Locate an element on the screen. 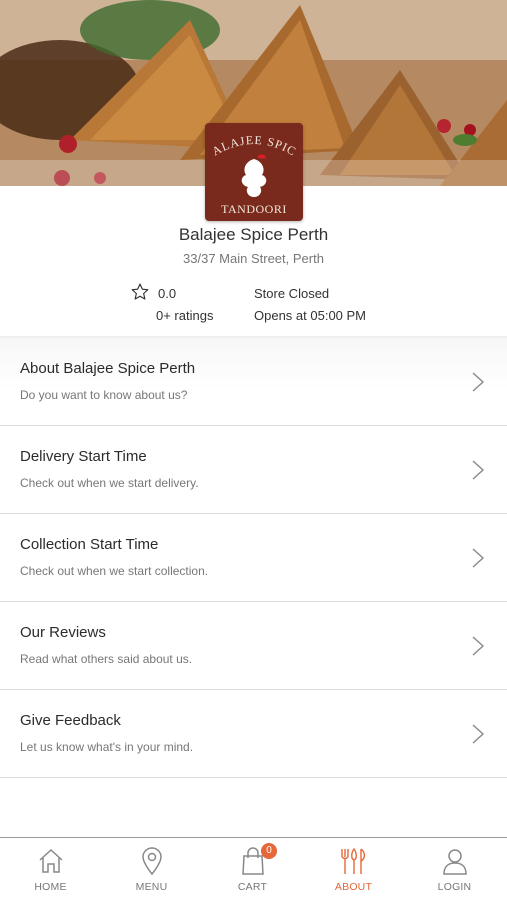 The image size is (507, 900). nav-cart-label: CART is located at coordinates (252, 887).